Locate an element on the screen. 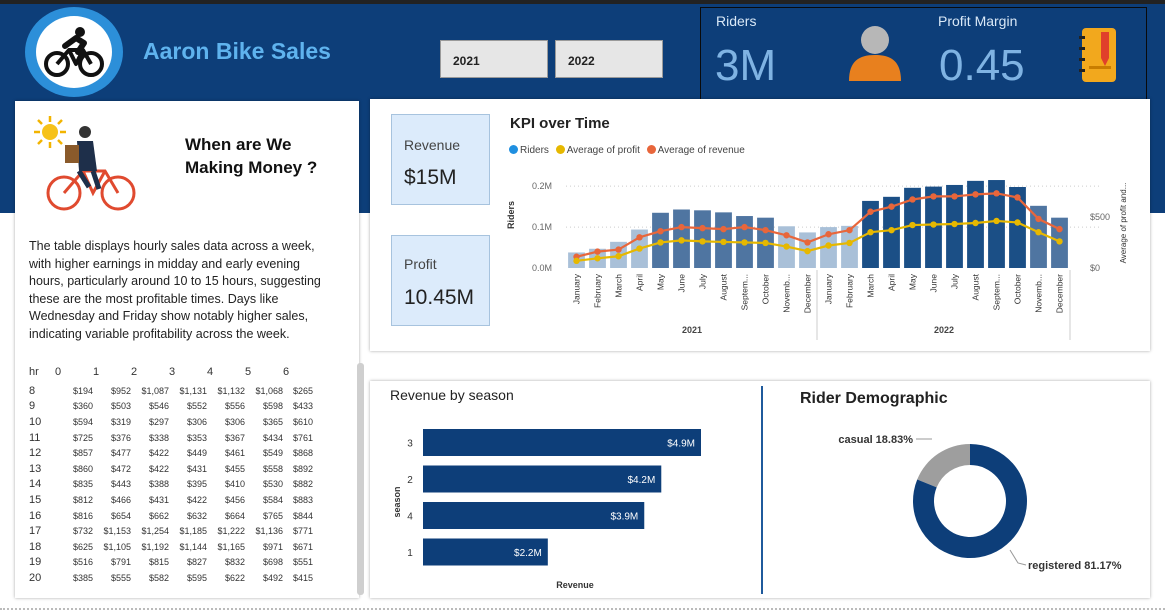 This screenshot has width=1165, height=616. y-tick-label: 0.1M is located at coordinates (542, 227).